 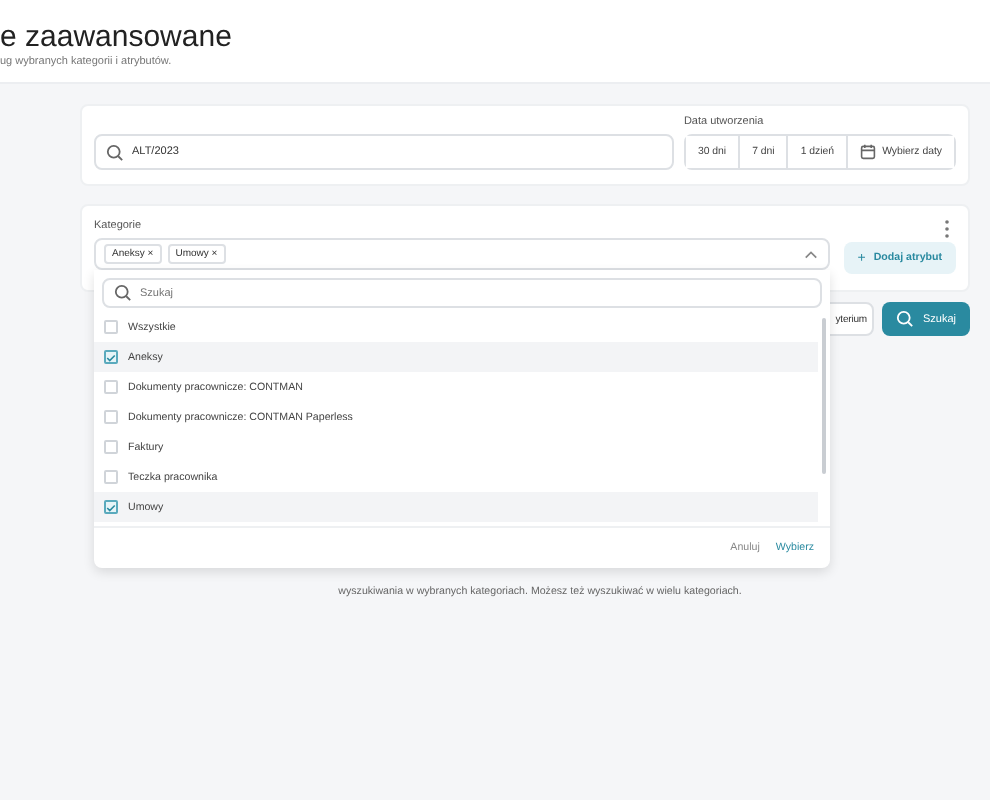 I want to click on page-title: e zaawansowane, so click(x=117, y=37).